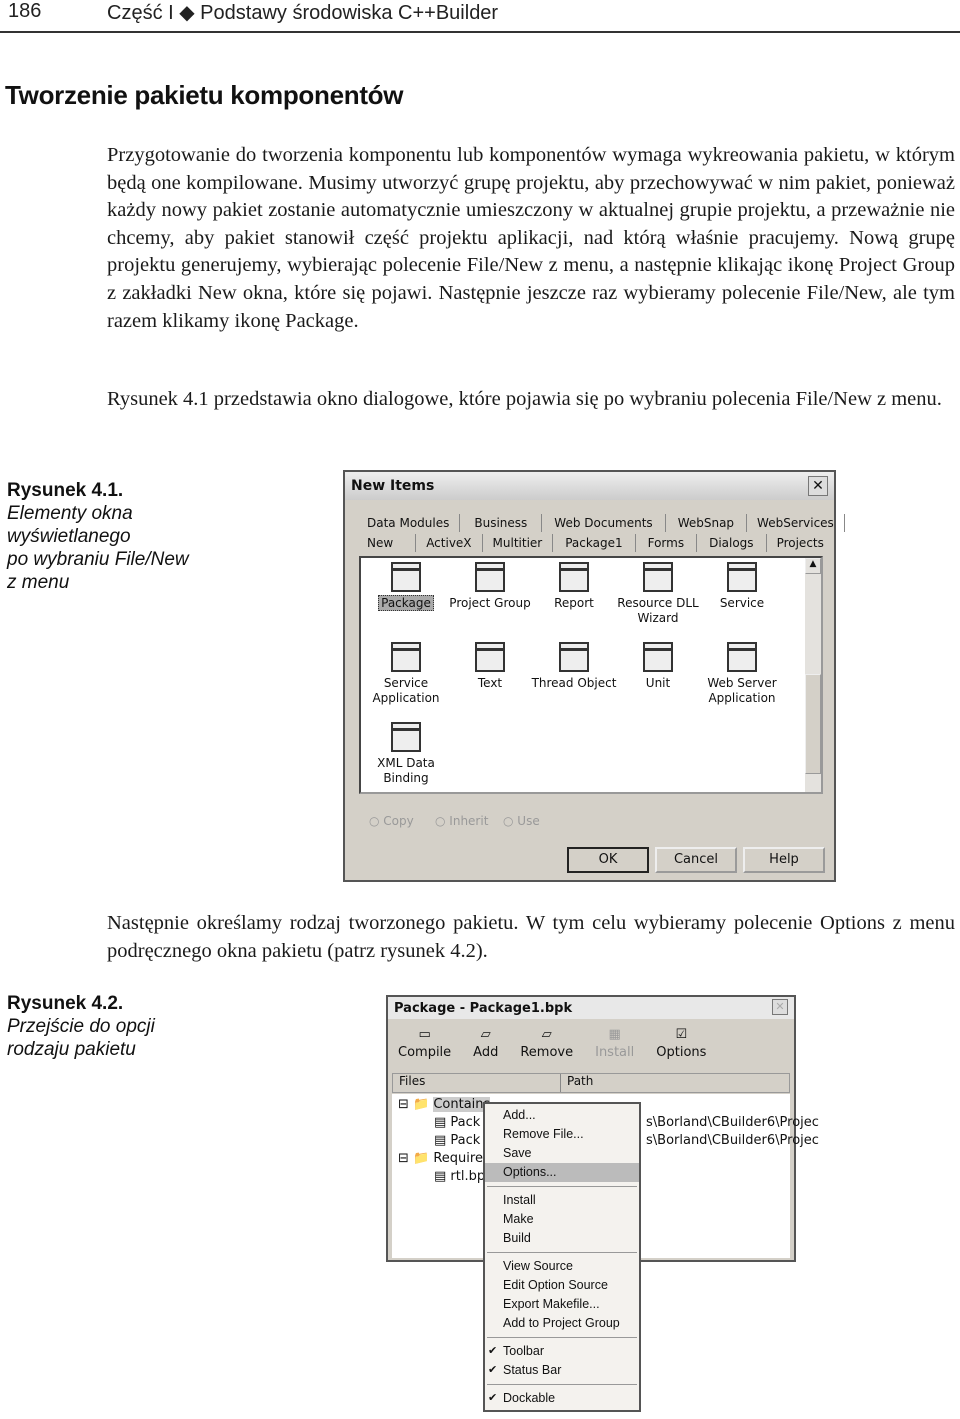  What do you see at coordinates (406, 674) in the screenshot?
I see `item-service-application: Service Application` at bounding box center [406, 674].